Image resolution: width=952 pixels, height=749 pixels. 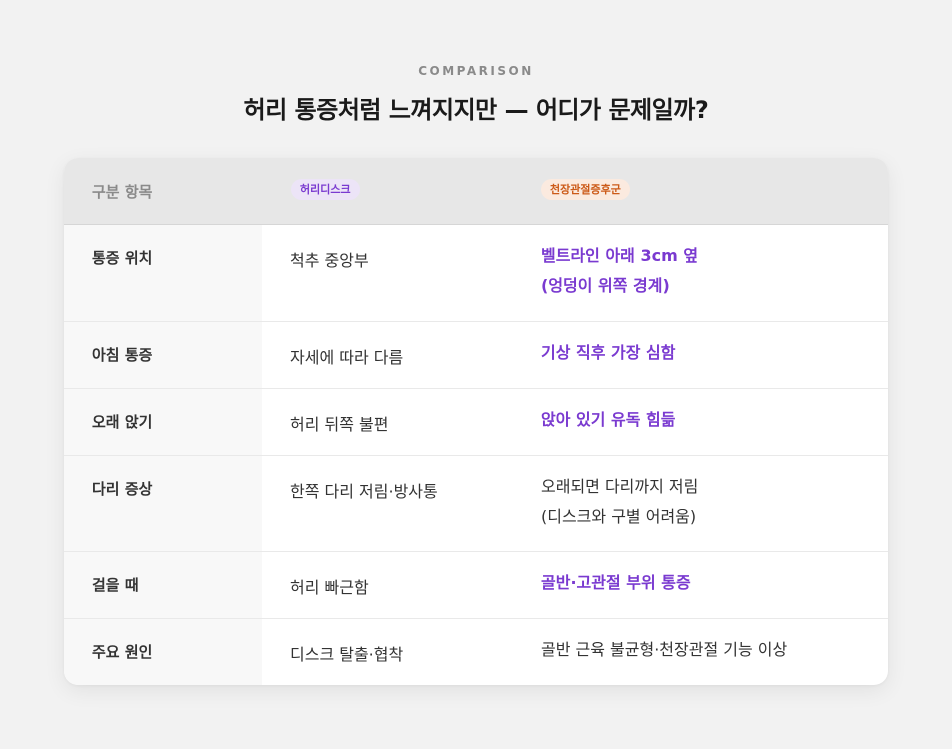 I want to click on sij-line: 기상 직후 가장 심함, so click(x=608, y=352).